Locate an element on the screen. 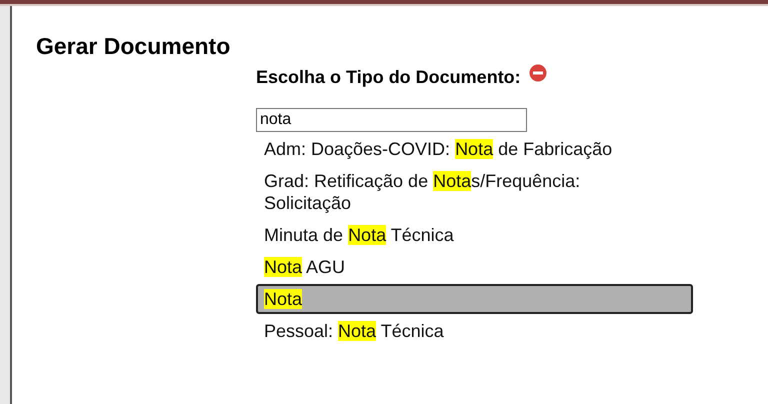 The image size is (768, 404). page-title: Gerar Documento is located at coordinates (134, 46).